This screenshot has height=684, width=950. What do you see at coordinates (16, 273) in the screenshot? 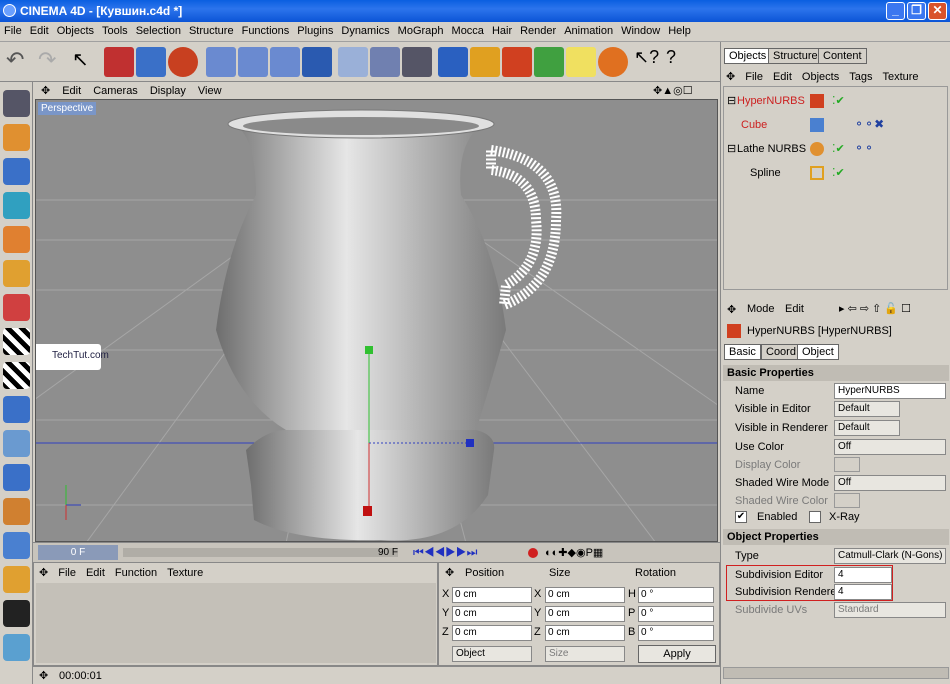
I see `edges-mode-icon` at bounding box center [16, 273].